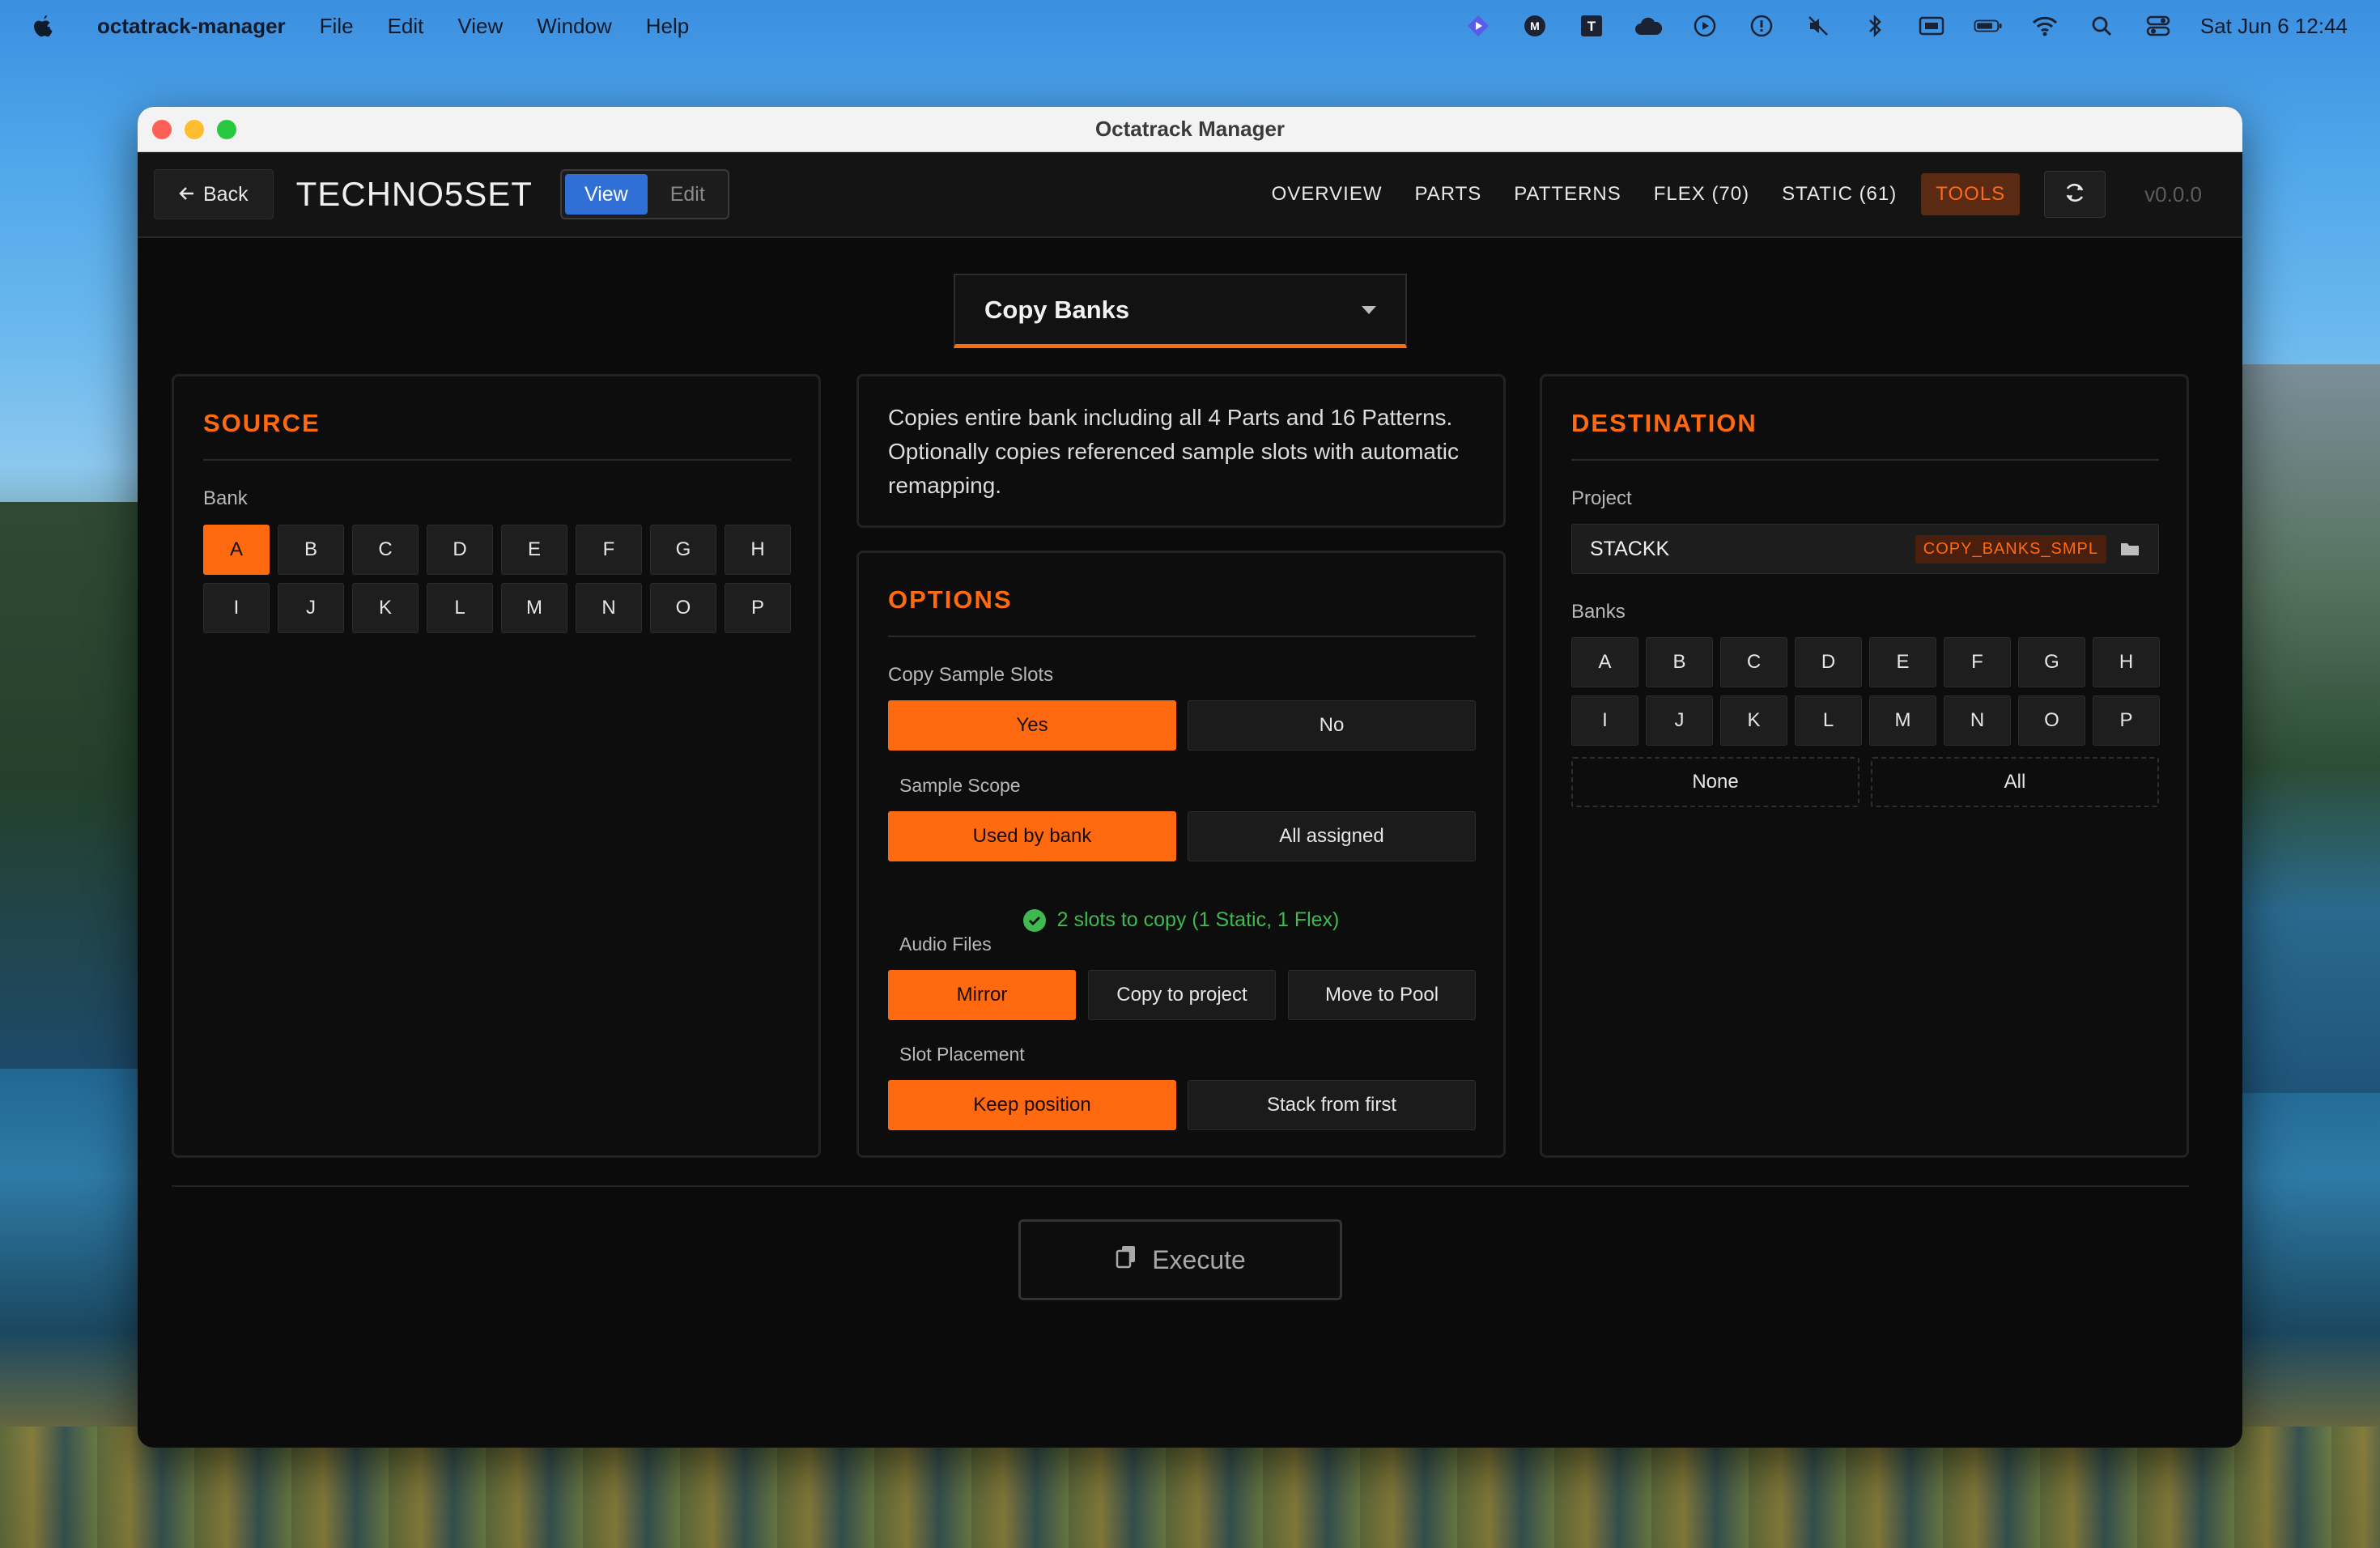 The image size is (2380, 1548). I want to click on dest-bank-f: F, so click(1978, 662).